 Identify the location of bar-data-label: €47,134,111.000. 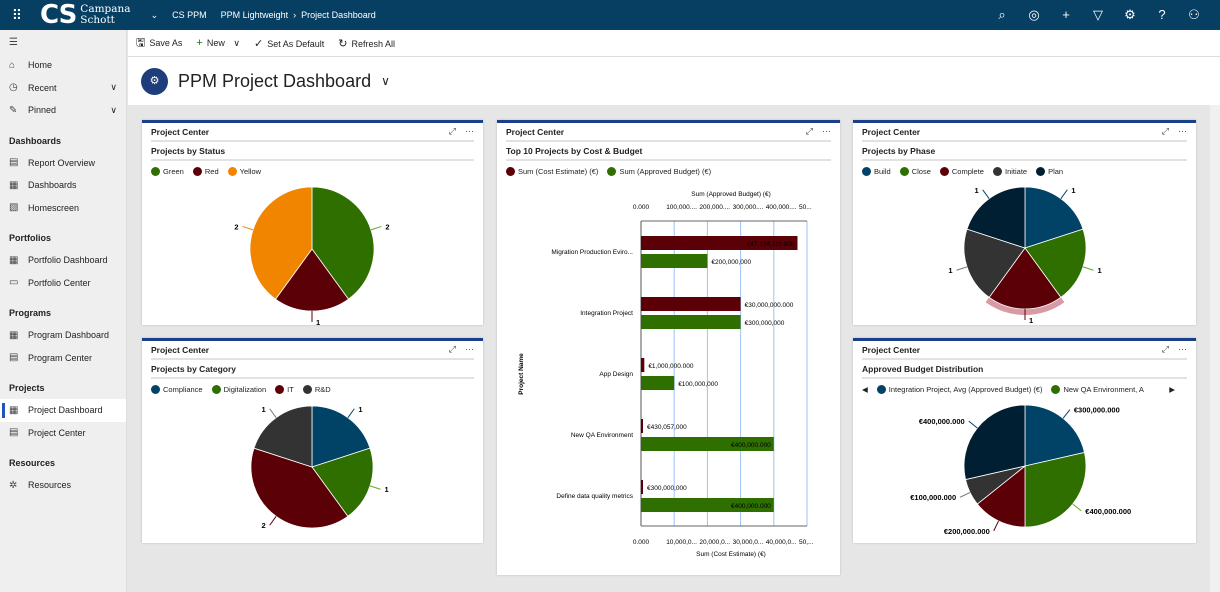
(771, 244).